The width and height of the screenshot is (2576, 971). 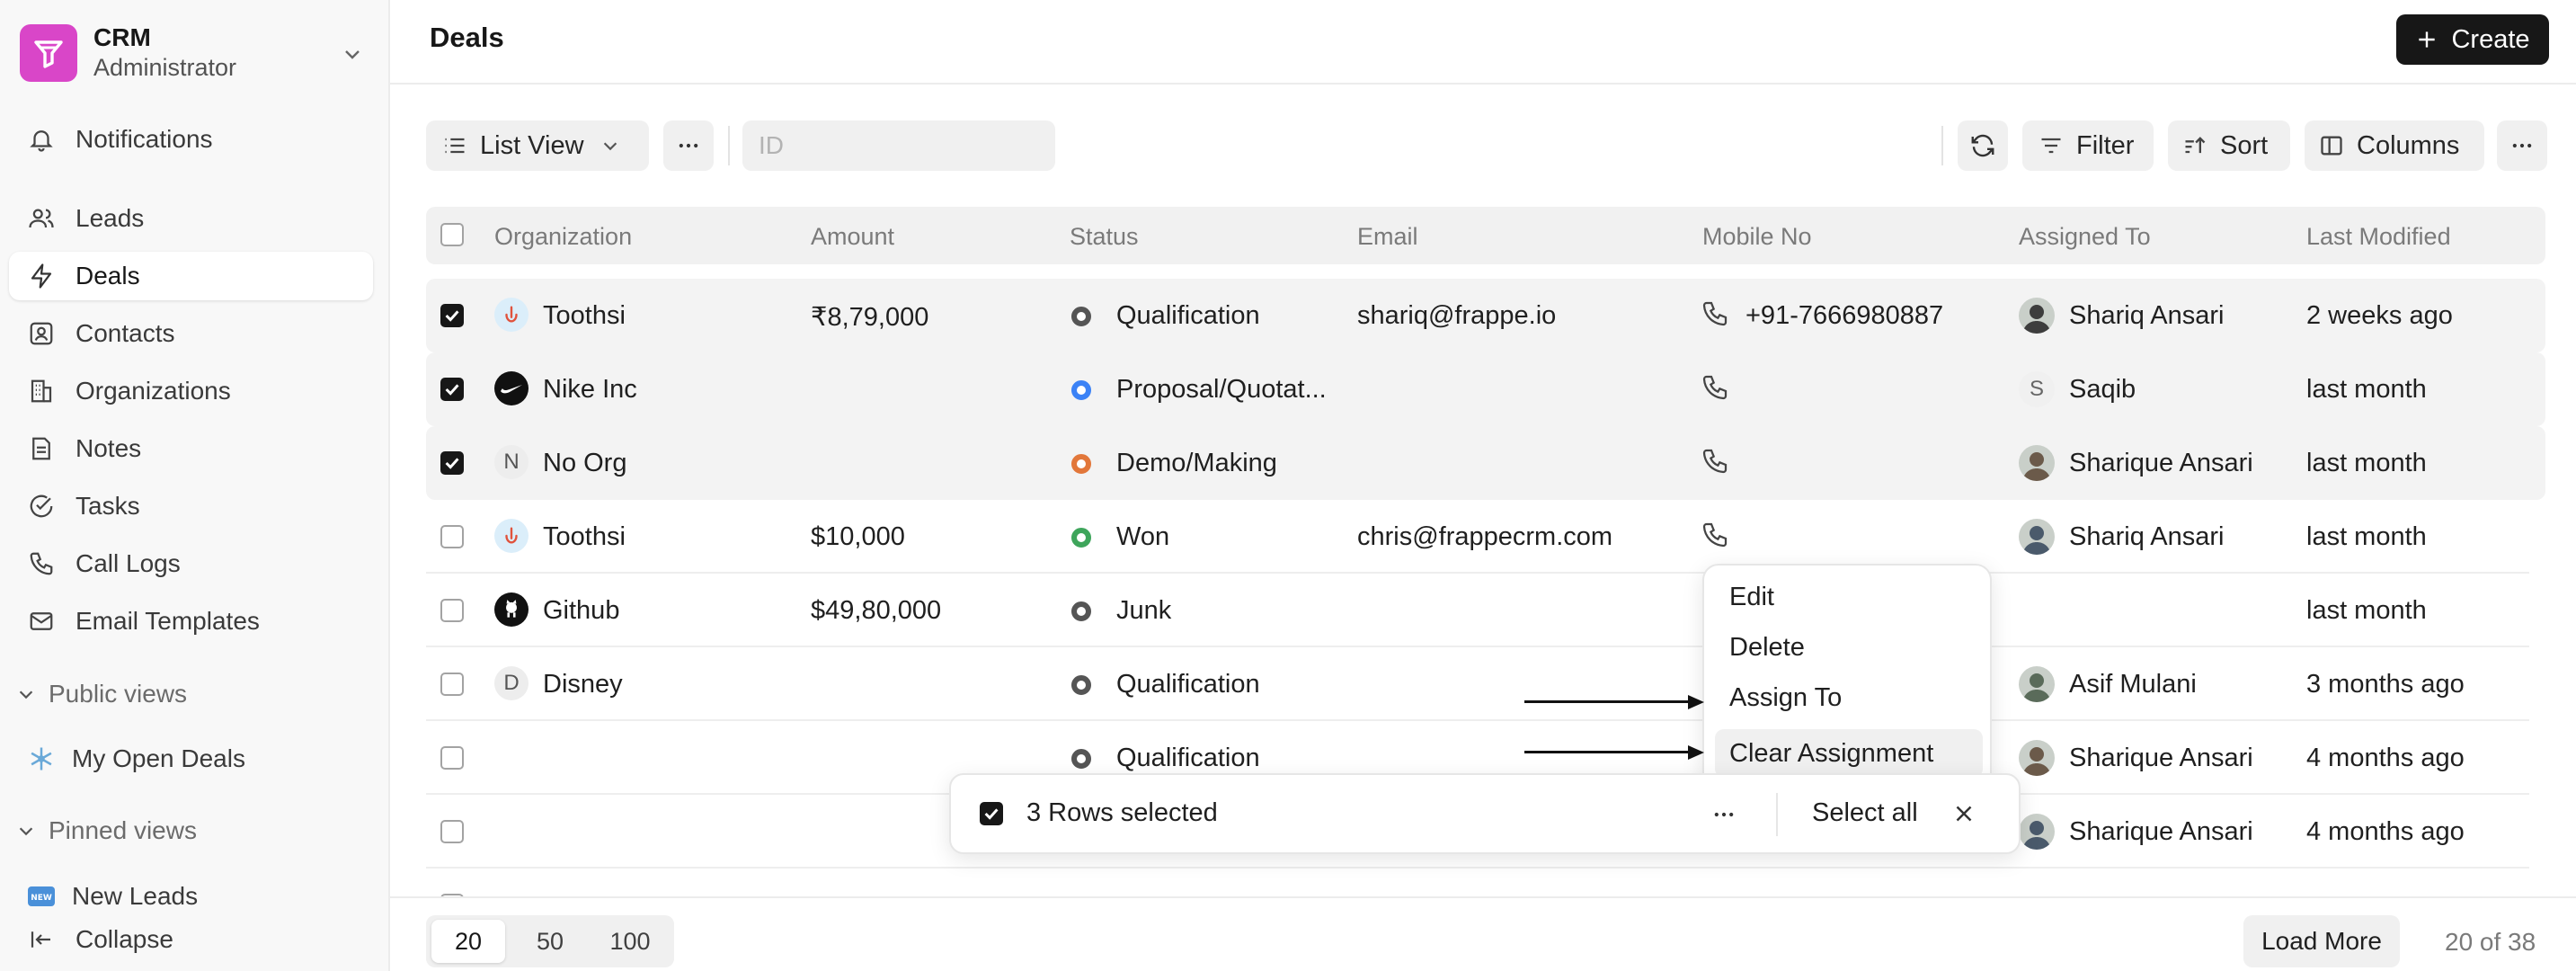 I want to click on annotation-arrow, so click(x=1608, y=701).